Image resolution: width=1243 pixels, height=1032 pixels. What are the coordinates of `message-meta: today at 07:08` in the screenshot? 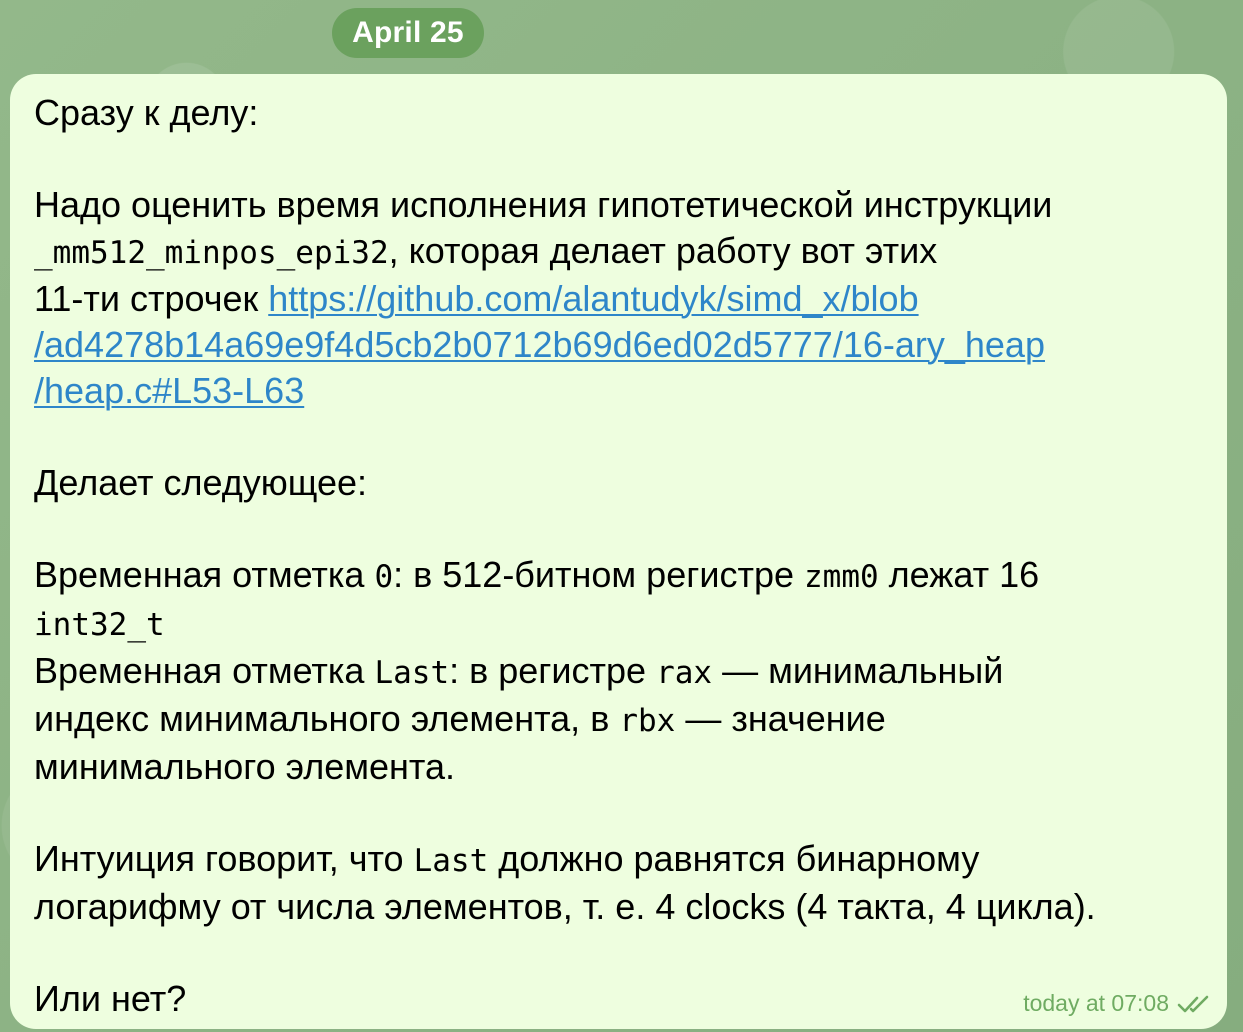 It's located at (1118, 1003).